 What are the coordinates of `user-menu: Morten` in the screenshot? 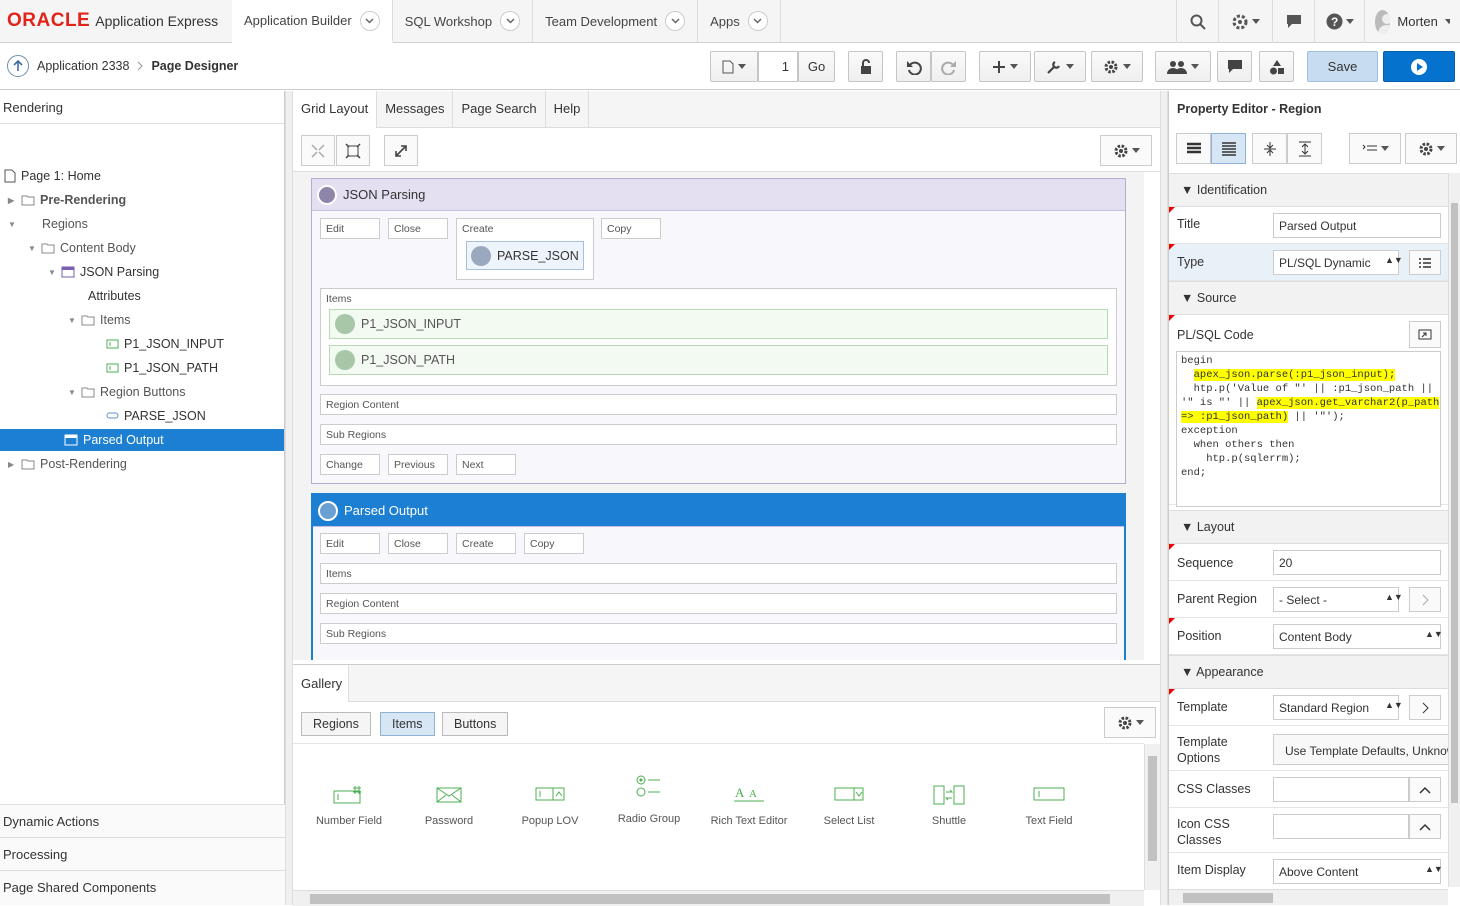 It's located at (1412, 21).